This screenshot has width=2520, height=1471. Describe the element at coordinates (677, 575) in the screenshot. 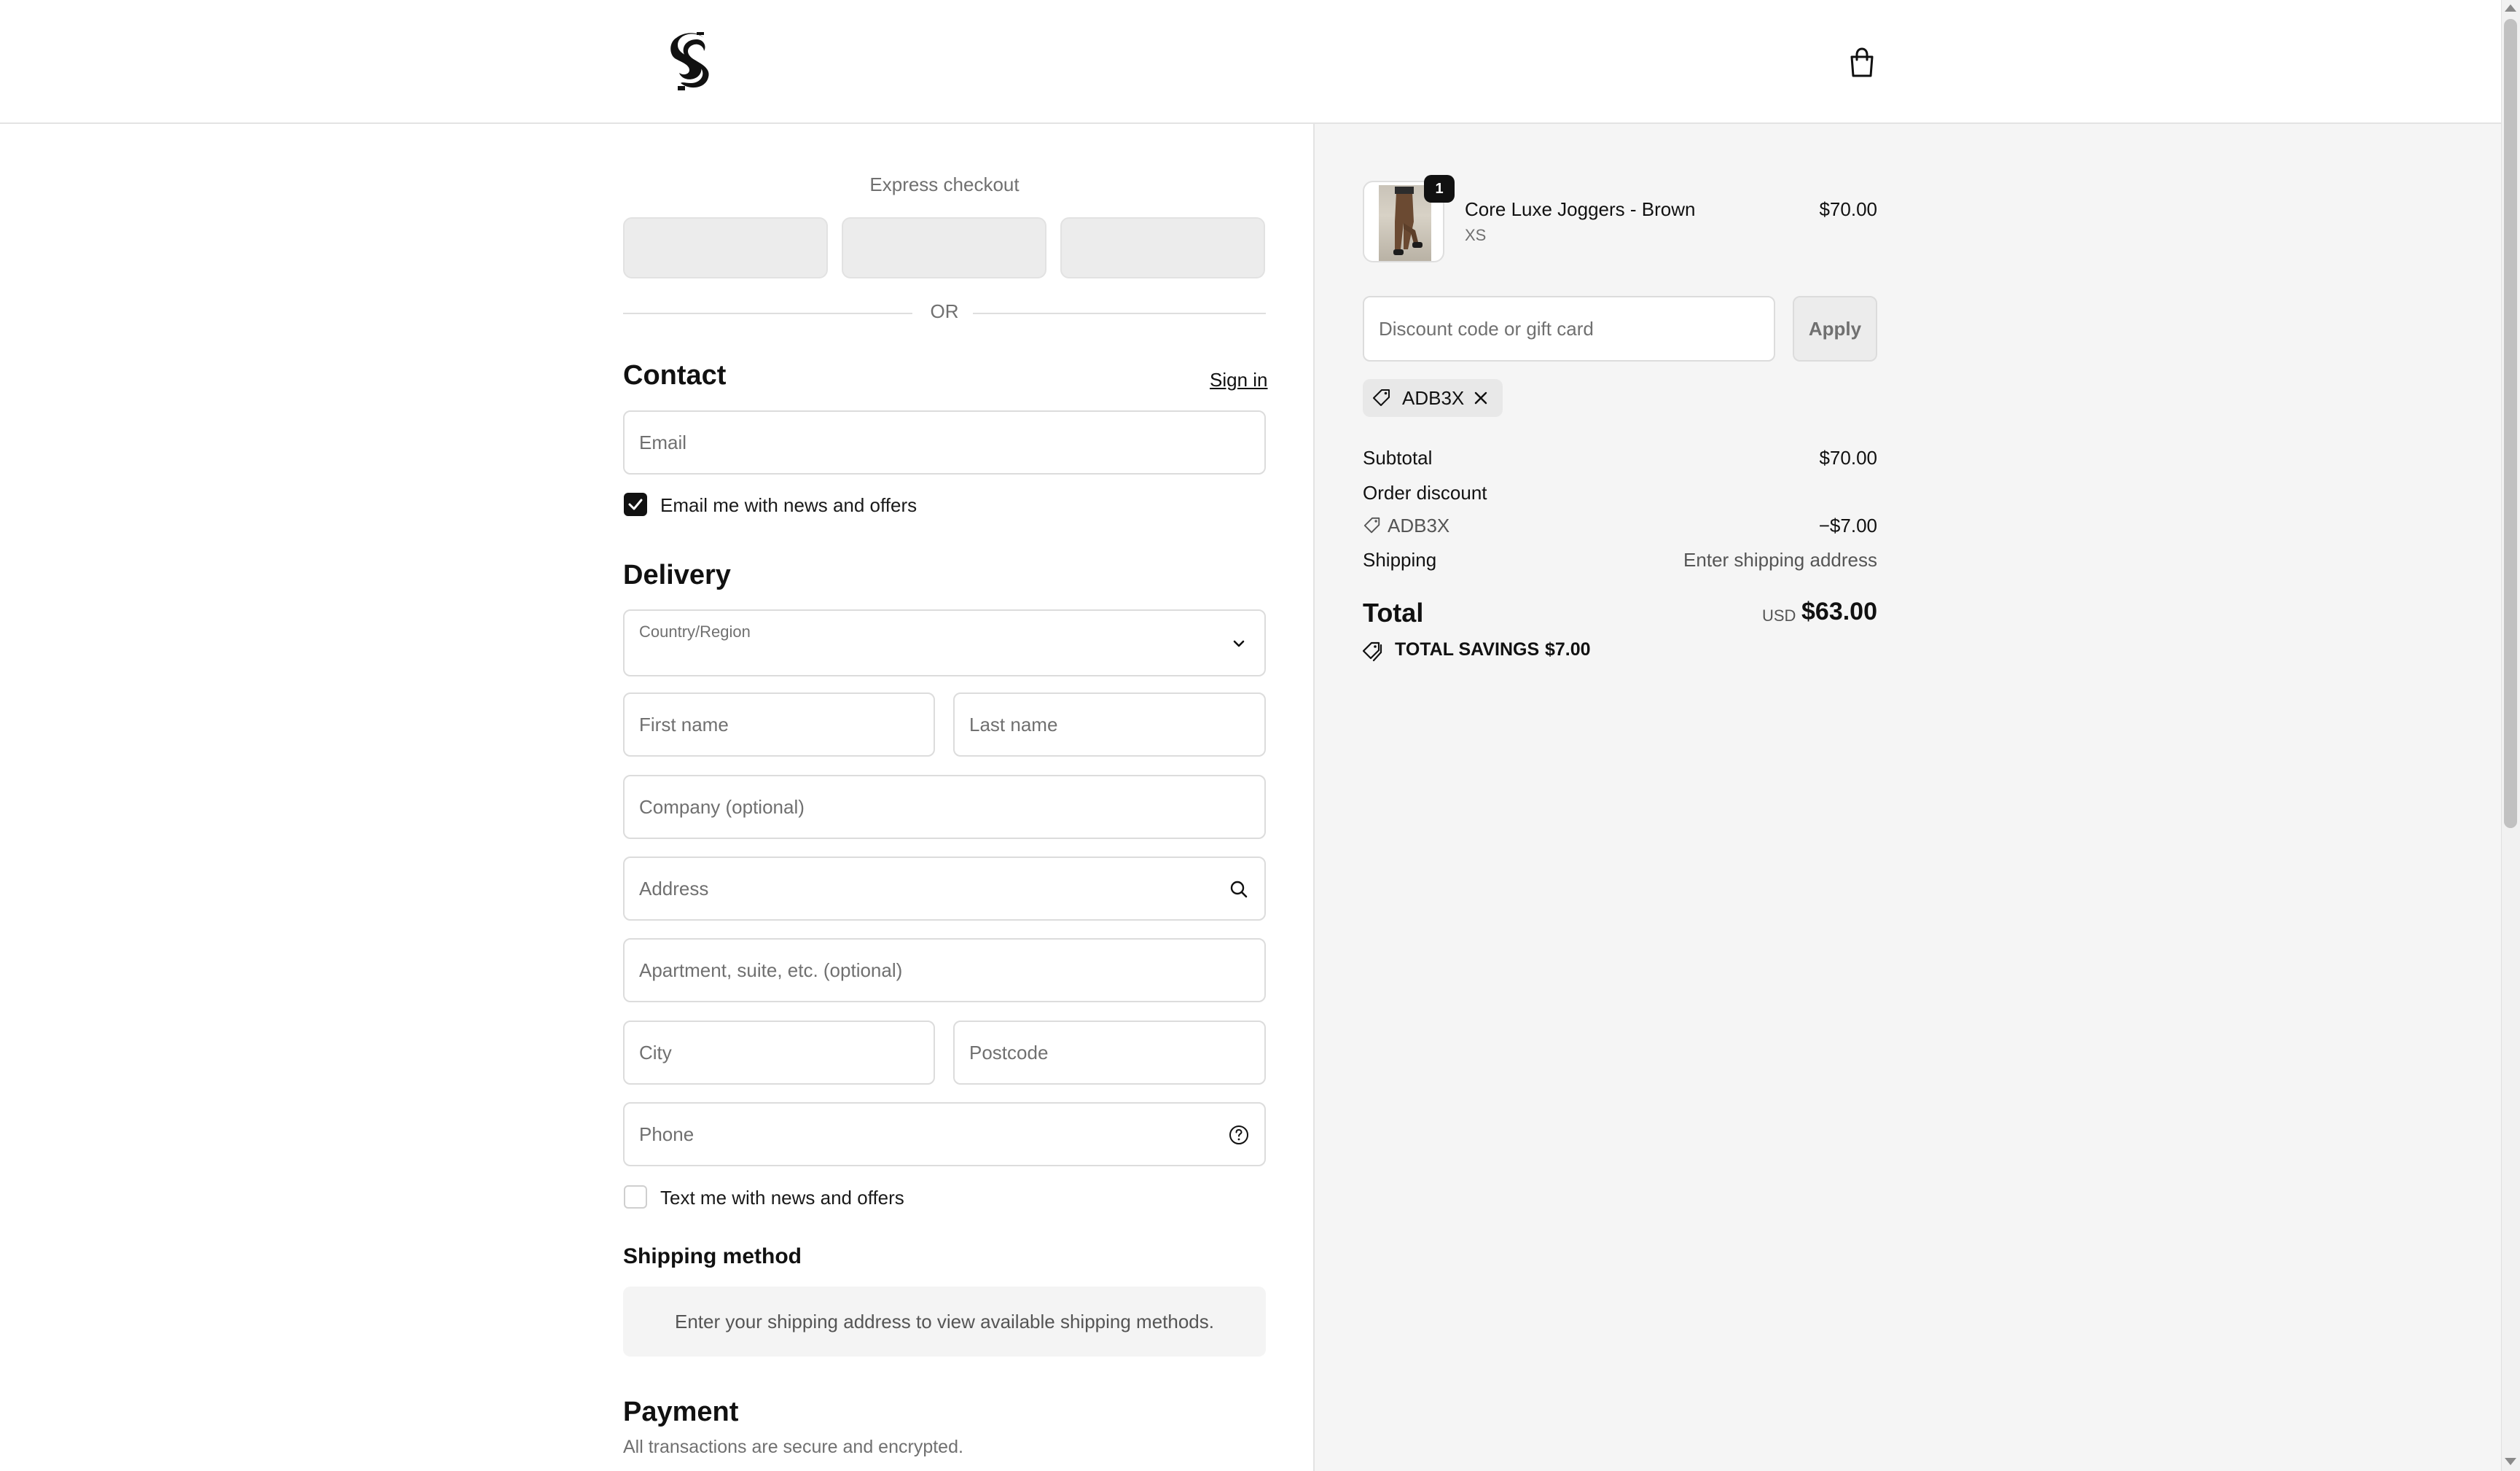

I see `delivery-title: Delivery` at that location.